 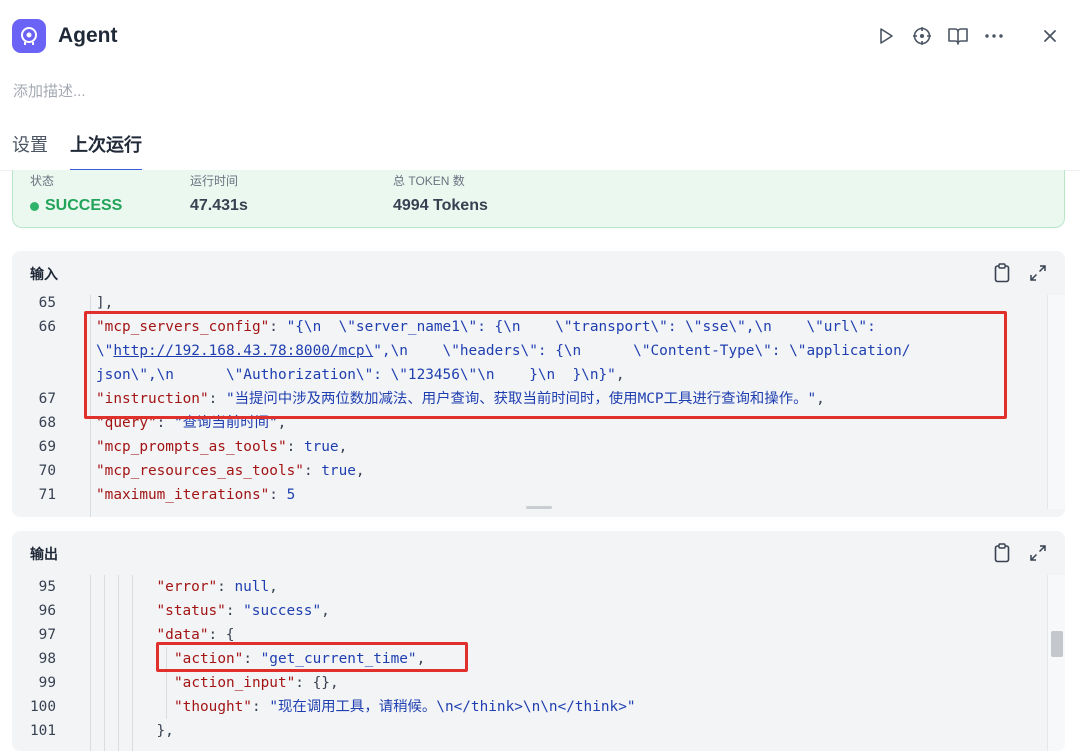 What do you see at coordinates (958, 36) in the screenshot?
I see `docs-book-icon` at bounding box center [958, 36].